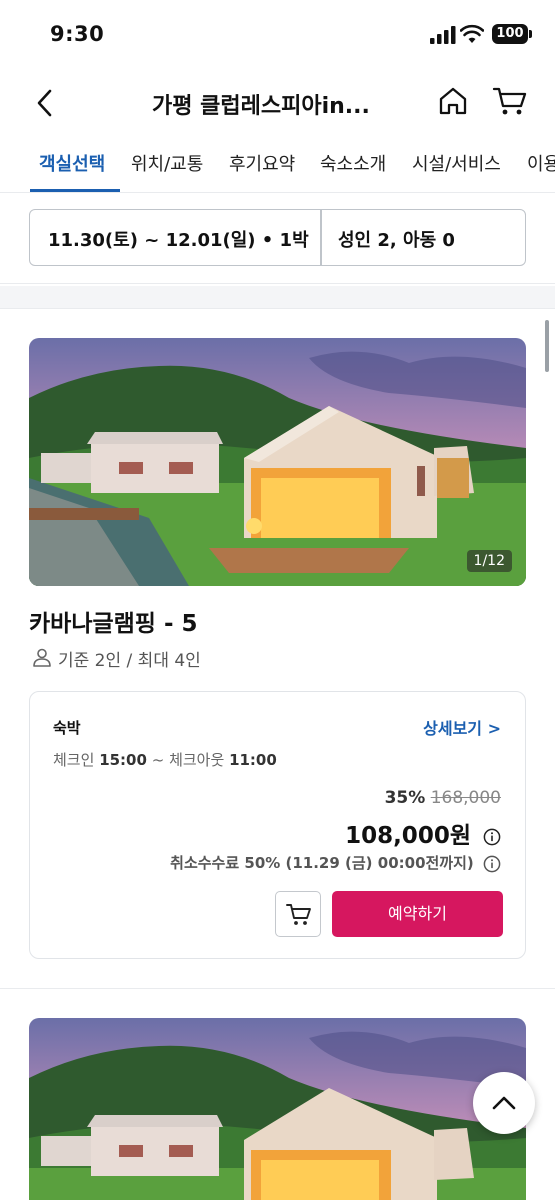 Image resolution: width=555 pixels, height=1200 pixels. I want to click on date-range-button: 11.30(토) ~ 12.01(일) • 1박, so click(178, 239).